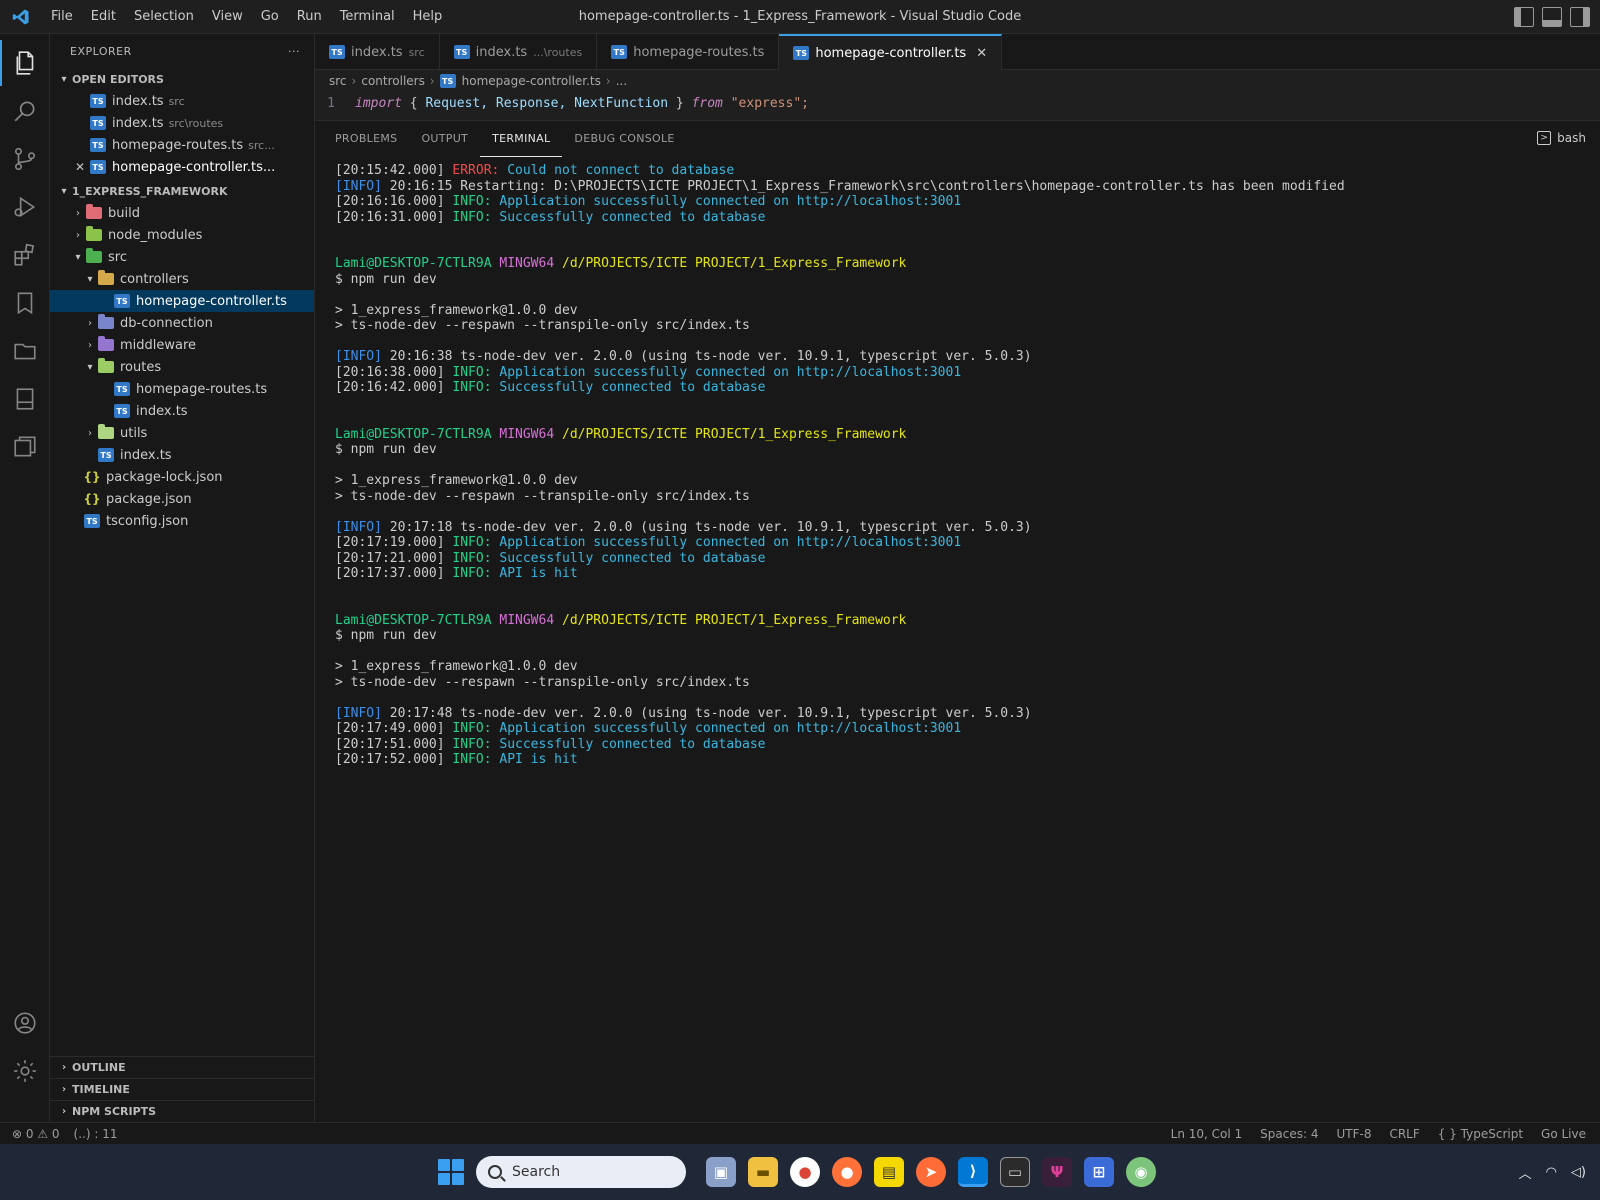  What do you see at coordinates (182, 477) in the screenshot?
I see `tree-file-package-lock: {} package-lock.json` at bounding box center [182, 477].